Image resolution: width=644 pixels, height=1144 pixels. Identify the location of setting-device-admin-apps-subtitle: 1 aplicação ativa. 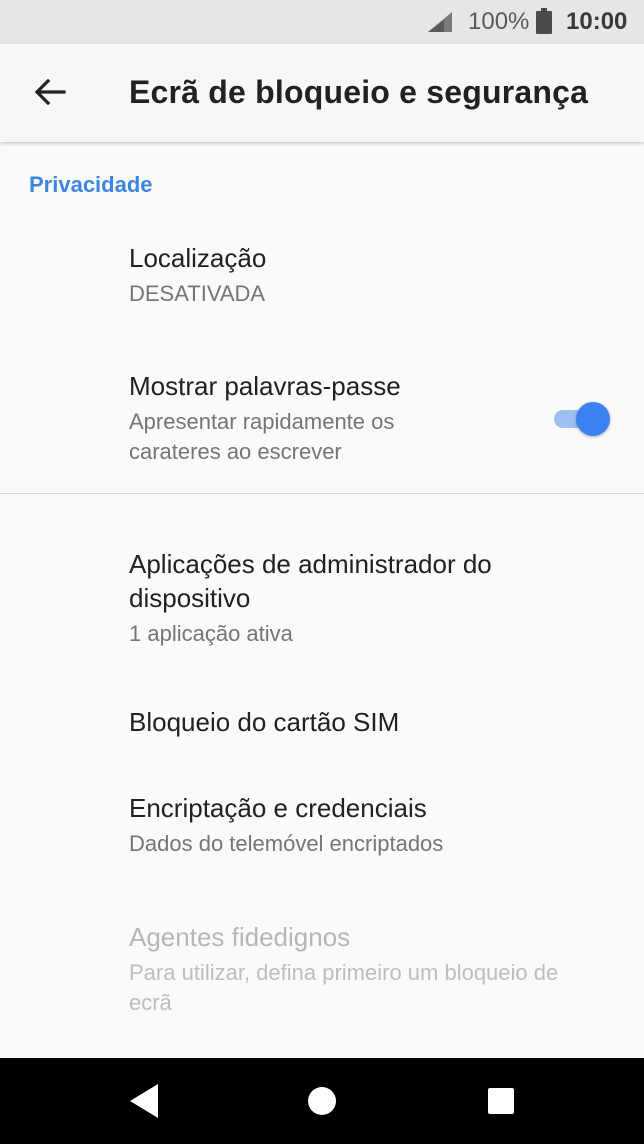
(211, 633).